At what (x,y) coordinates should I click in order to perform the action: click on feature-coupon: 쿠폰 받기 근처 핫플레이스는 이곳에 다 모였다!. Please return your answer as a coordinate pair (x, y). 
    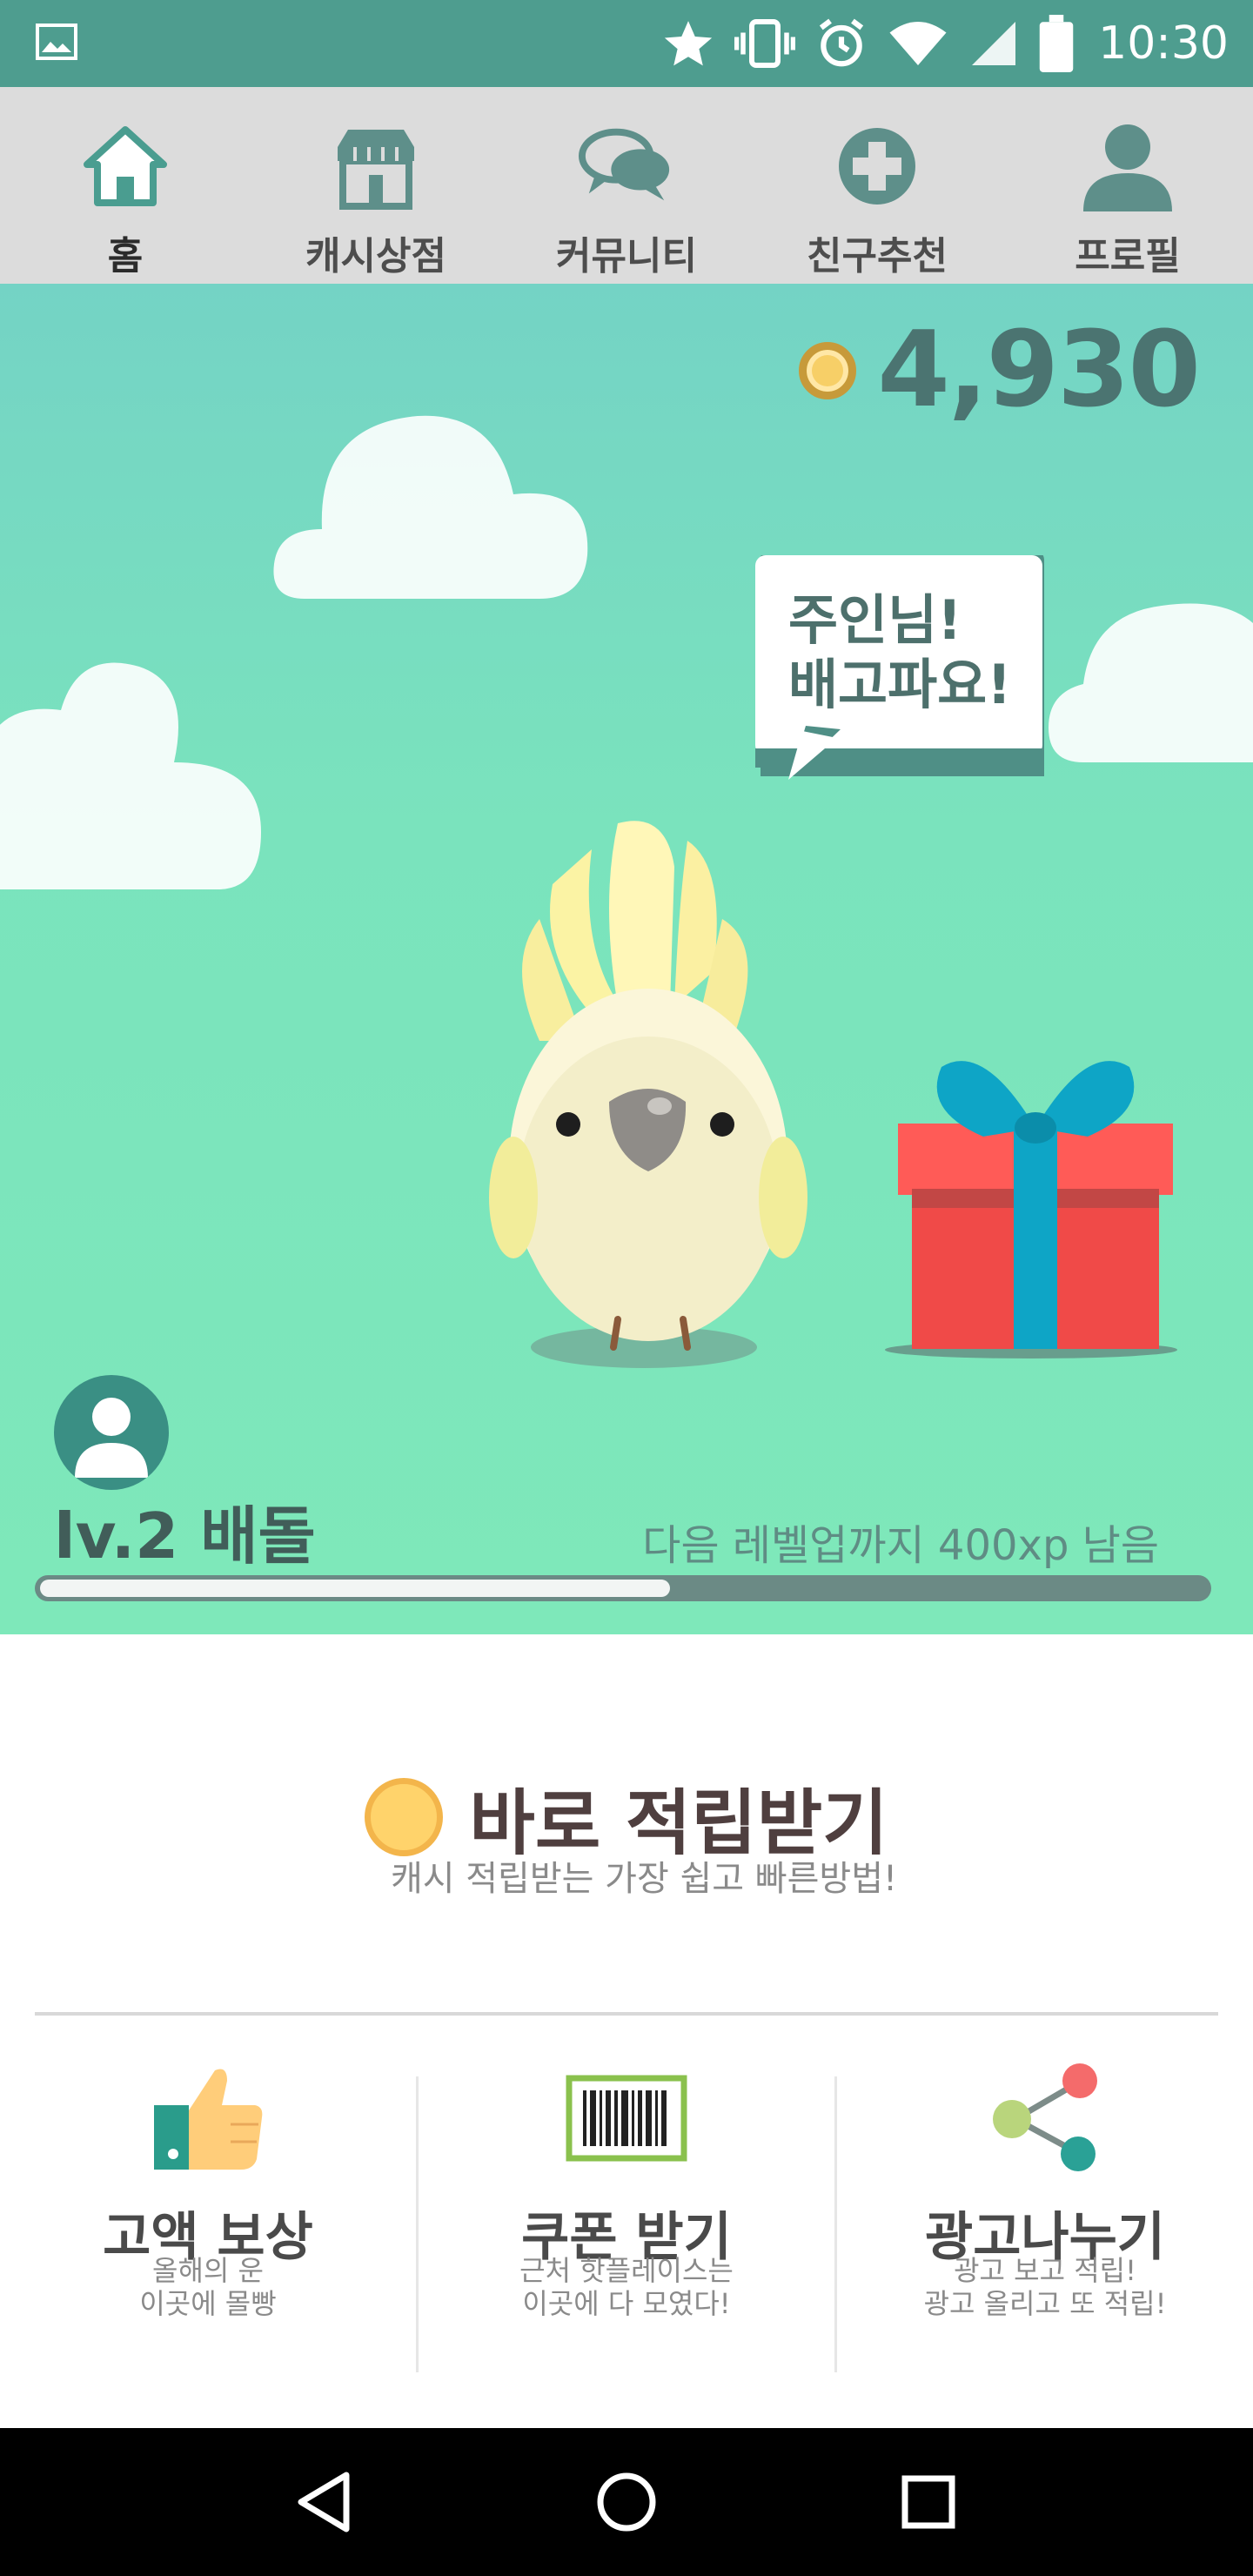
    Looking at the image, I should click on (626, 2228).